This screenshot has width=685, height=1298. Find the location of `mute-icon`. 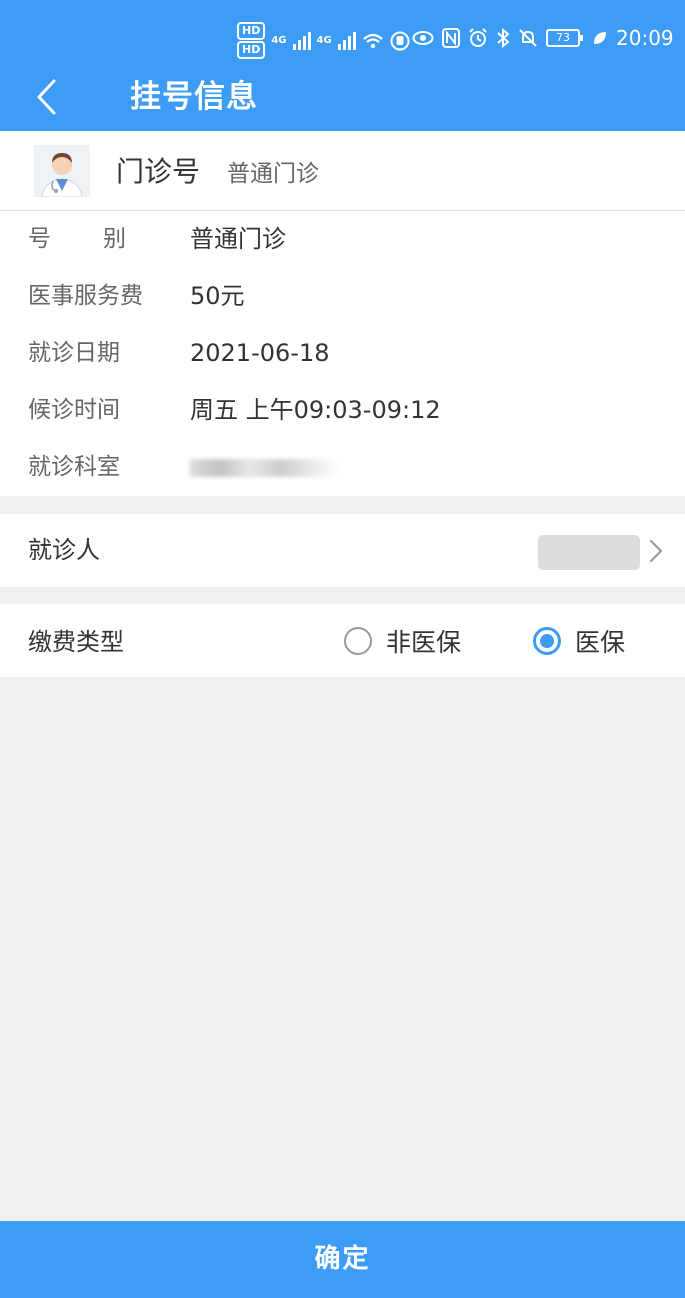

mute-icon is located at coordinates (528, 38).